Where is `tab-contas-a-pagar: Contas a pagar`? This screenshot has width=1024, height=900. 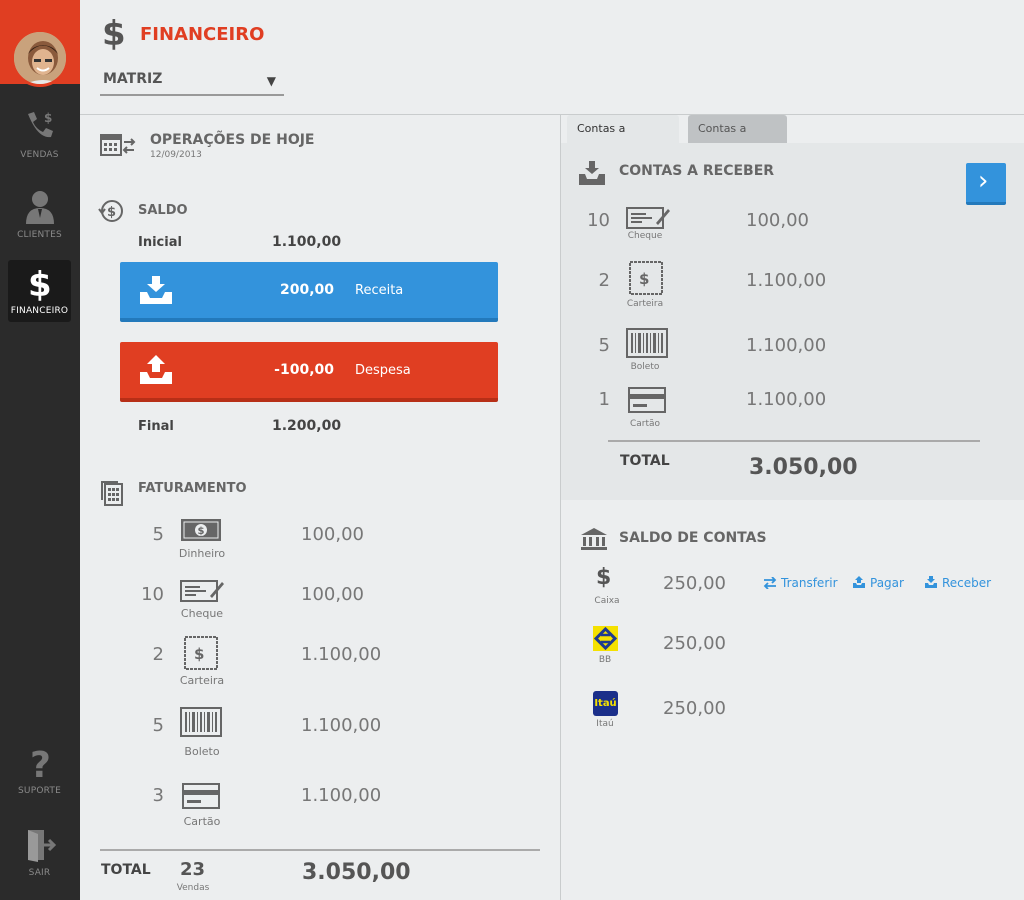 tab-contas-a-pagar: Contas a pagar is located at coordinates (737, 139).